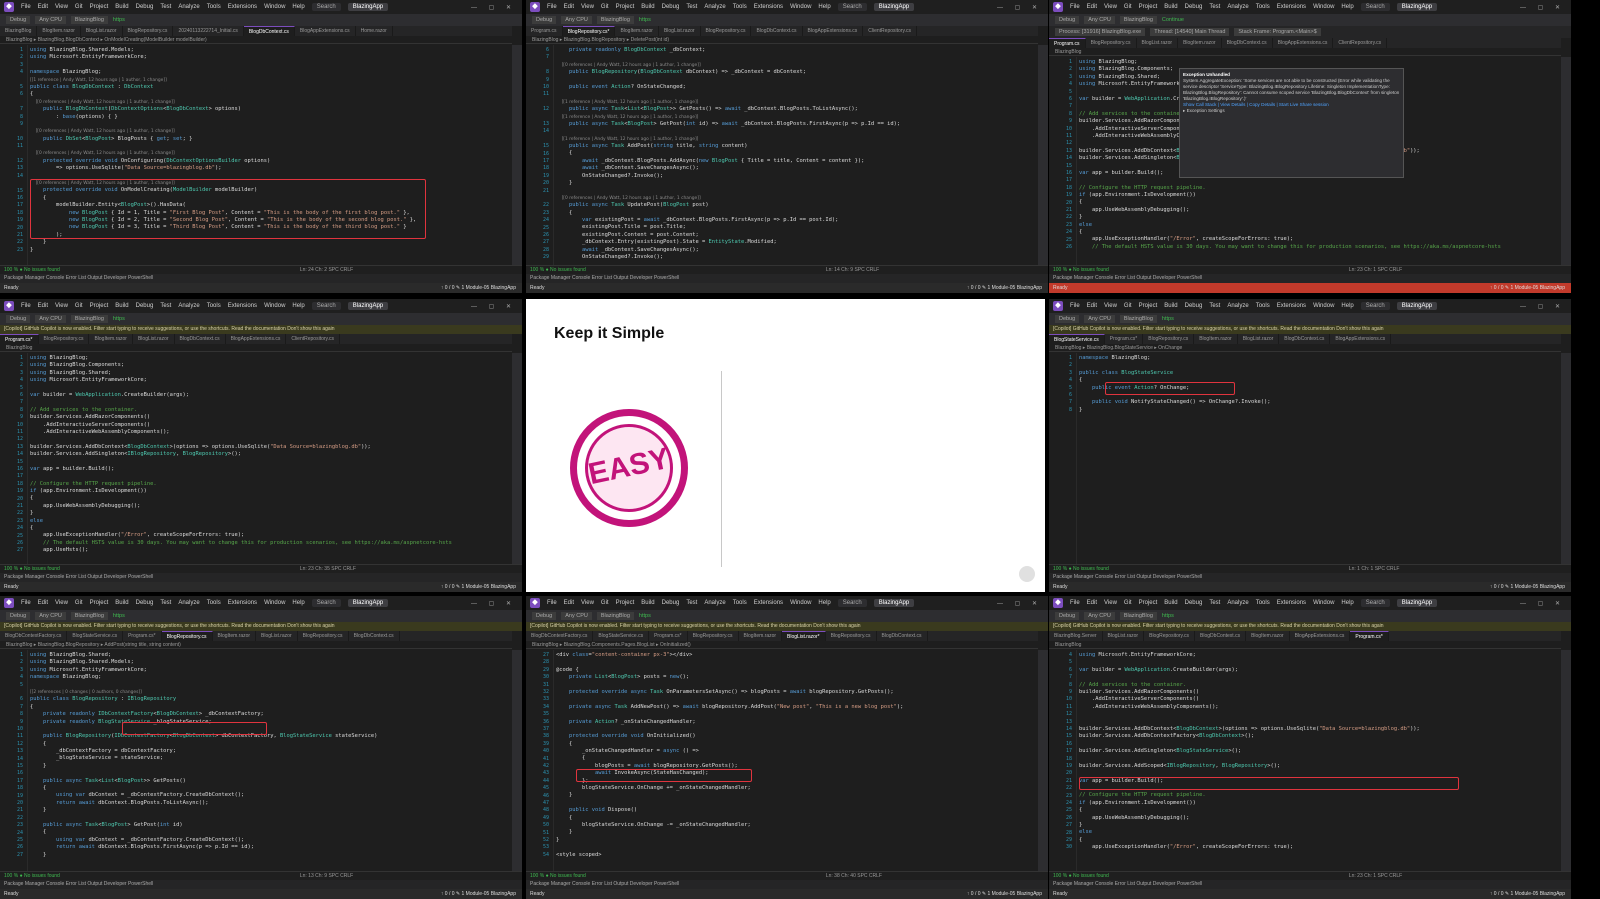 The width and height of the screenshot is (1600, 899). What do you see at coordinates (1168, 616) in the screenshot?
I see `run-button: https` at bounding box center [1168, 616].